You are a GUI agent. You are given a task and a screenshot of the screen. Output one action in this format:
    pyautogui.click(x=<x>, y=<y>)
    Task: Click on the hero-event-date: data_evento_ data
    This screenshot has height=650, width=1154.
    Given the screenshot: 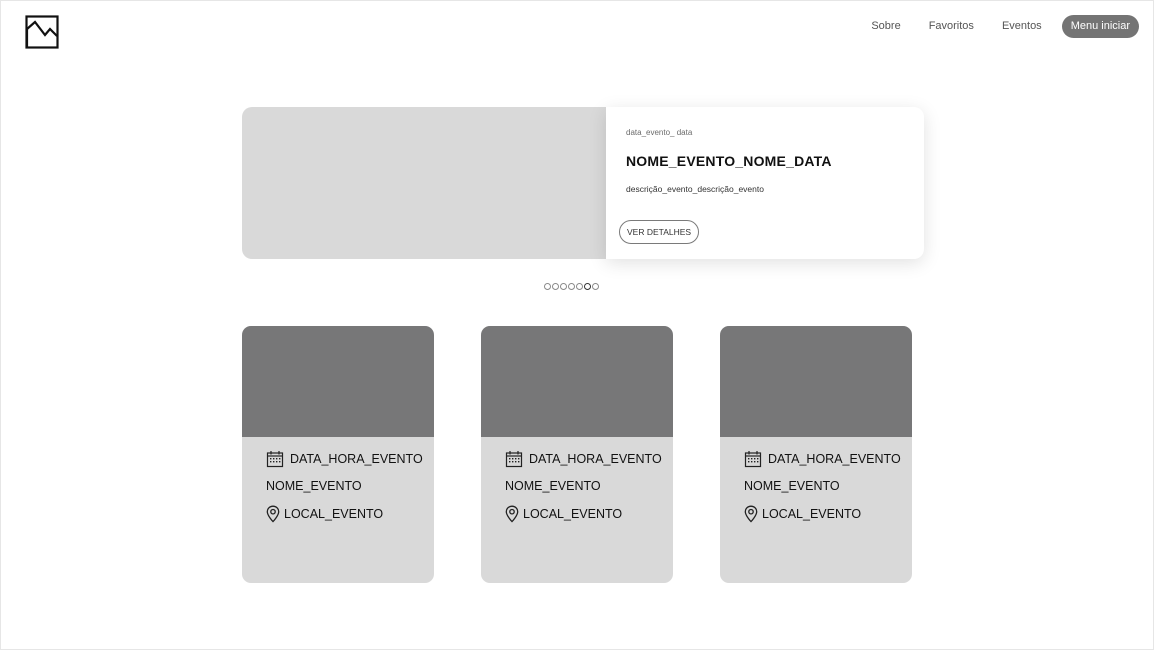 What is the action you would take?
    pyautogui.click(x=659, y=132)
    